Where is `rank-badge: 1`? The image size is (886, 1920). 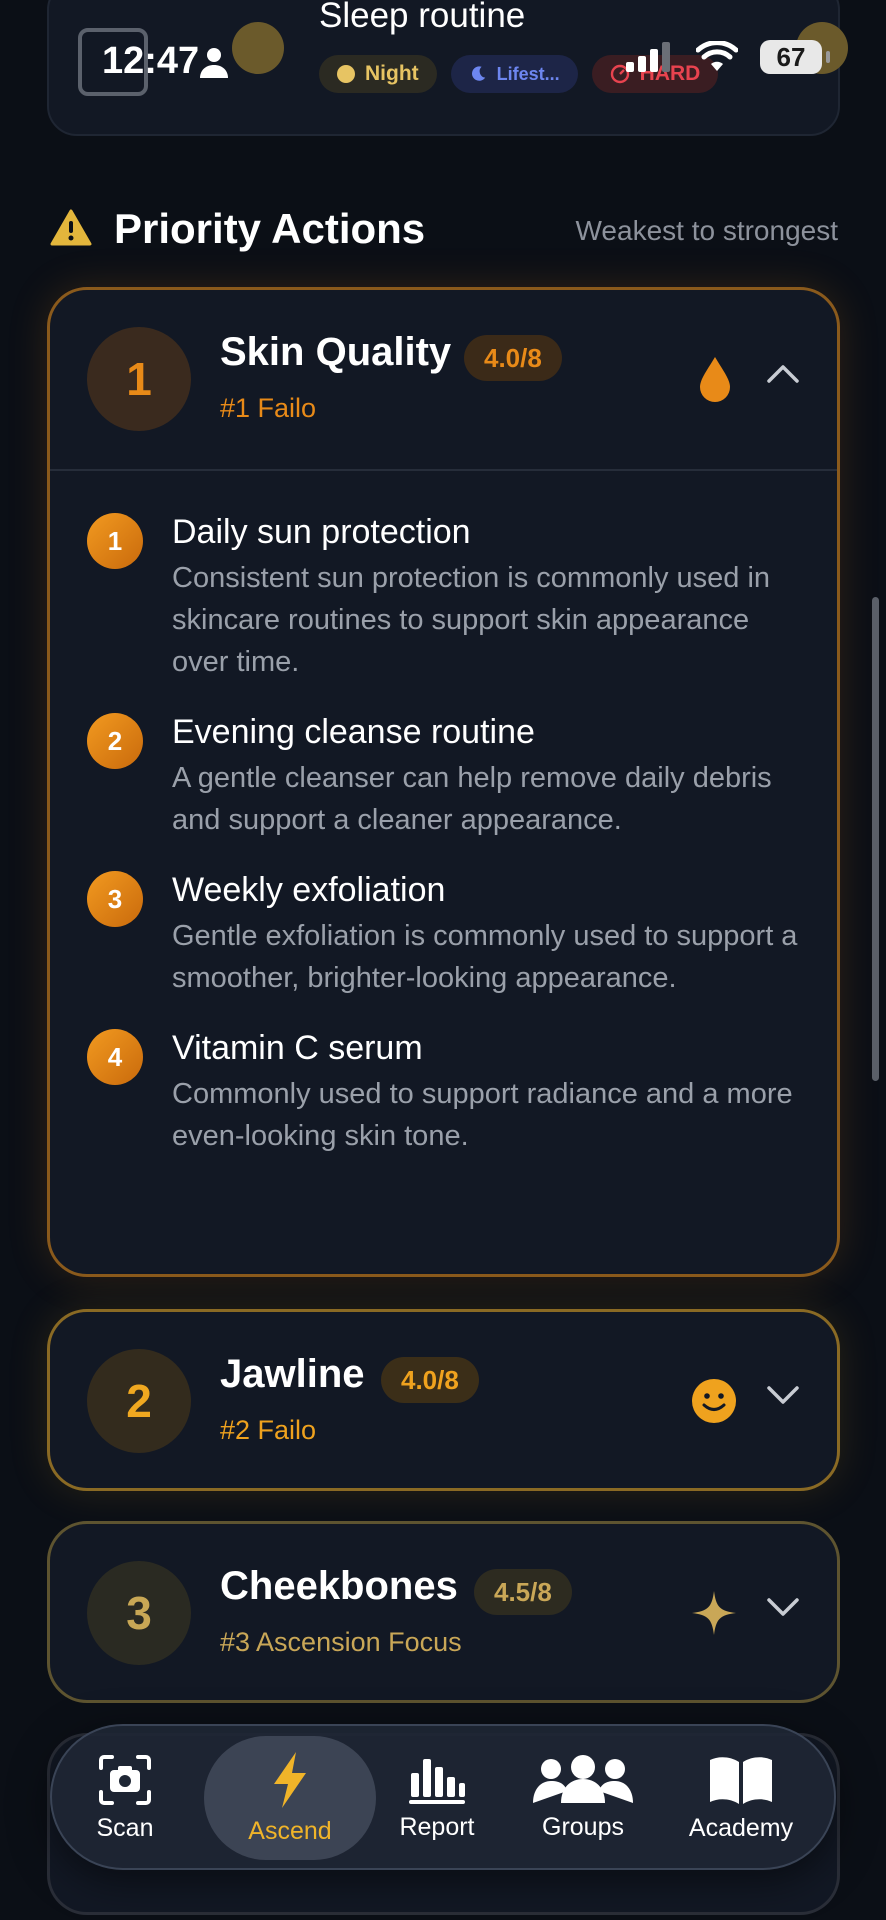
rank-badge: 1 is located at coordinates (139, 379).